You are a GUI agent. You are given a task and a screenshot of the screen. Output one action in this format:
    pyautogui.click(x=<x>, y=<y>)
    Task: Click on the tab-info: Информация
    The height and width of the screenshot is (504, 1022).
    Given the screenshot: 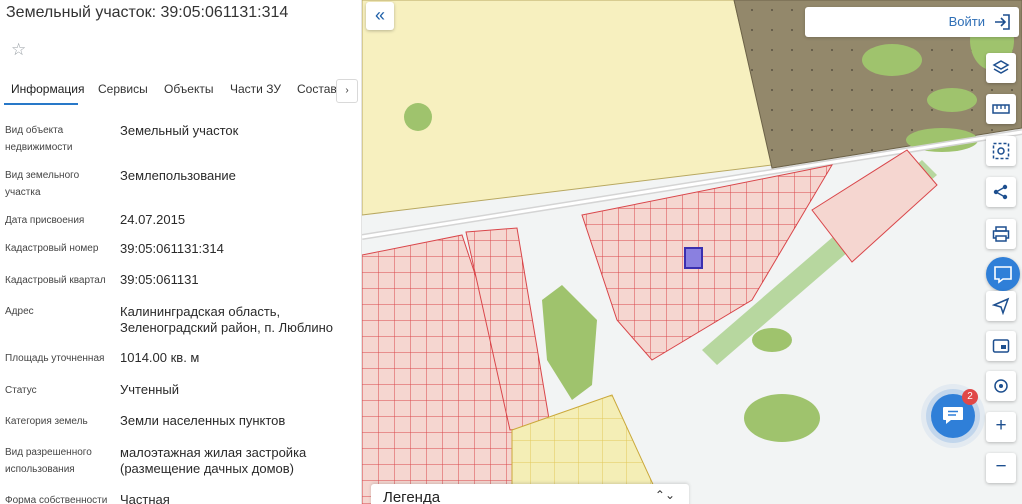 What is the action you would take?
    pyautogui.click(x=47, y=89)
    